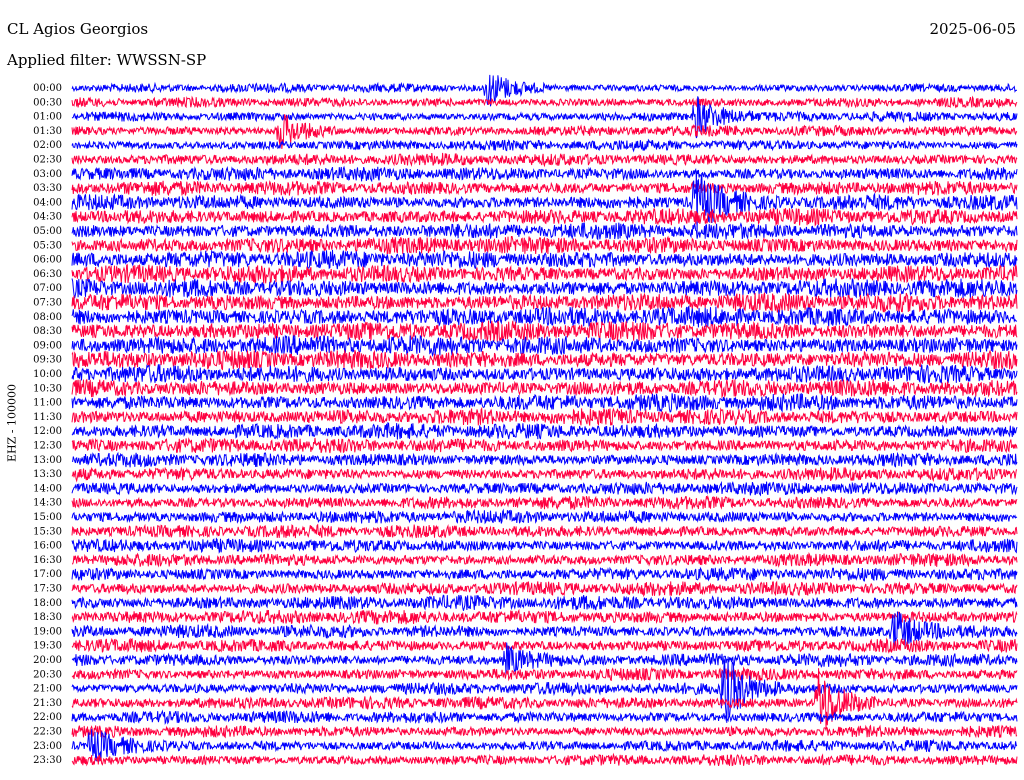  Describe the element at coordinates (47, 746) in the screenshot. I see `row-time-label: 23:00` at that location.